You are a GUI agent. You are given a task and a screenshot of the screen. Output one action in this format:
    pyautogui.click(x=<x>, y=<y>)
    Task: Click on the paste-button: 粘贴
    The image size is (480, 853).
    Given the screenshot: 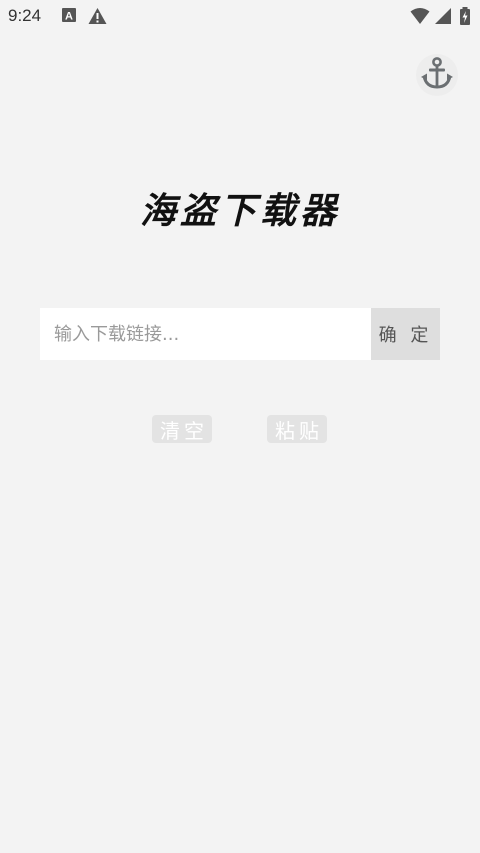 What is the action you would take?
    pyautogui.click(x=297, y=429)
    